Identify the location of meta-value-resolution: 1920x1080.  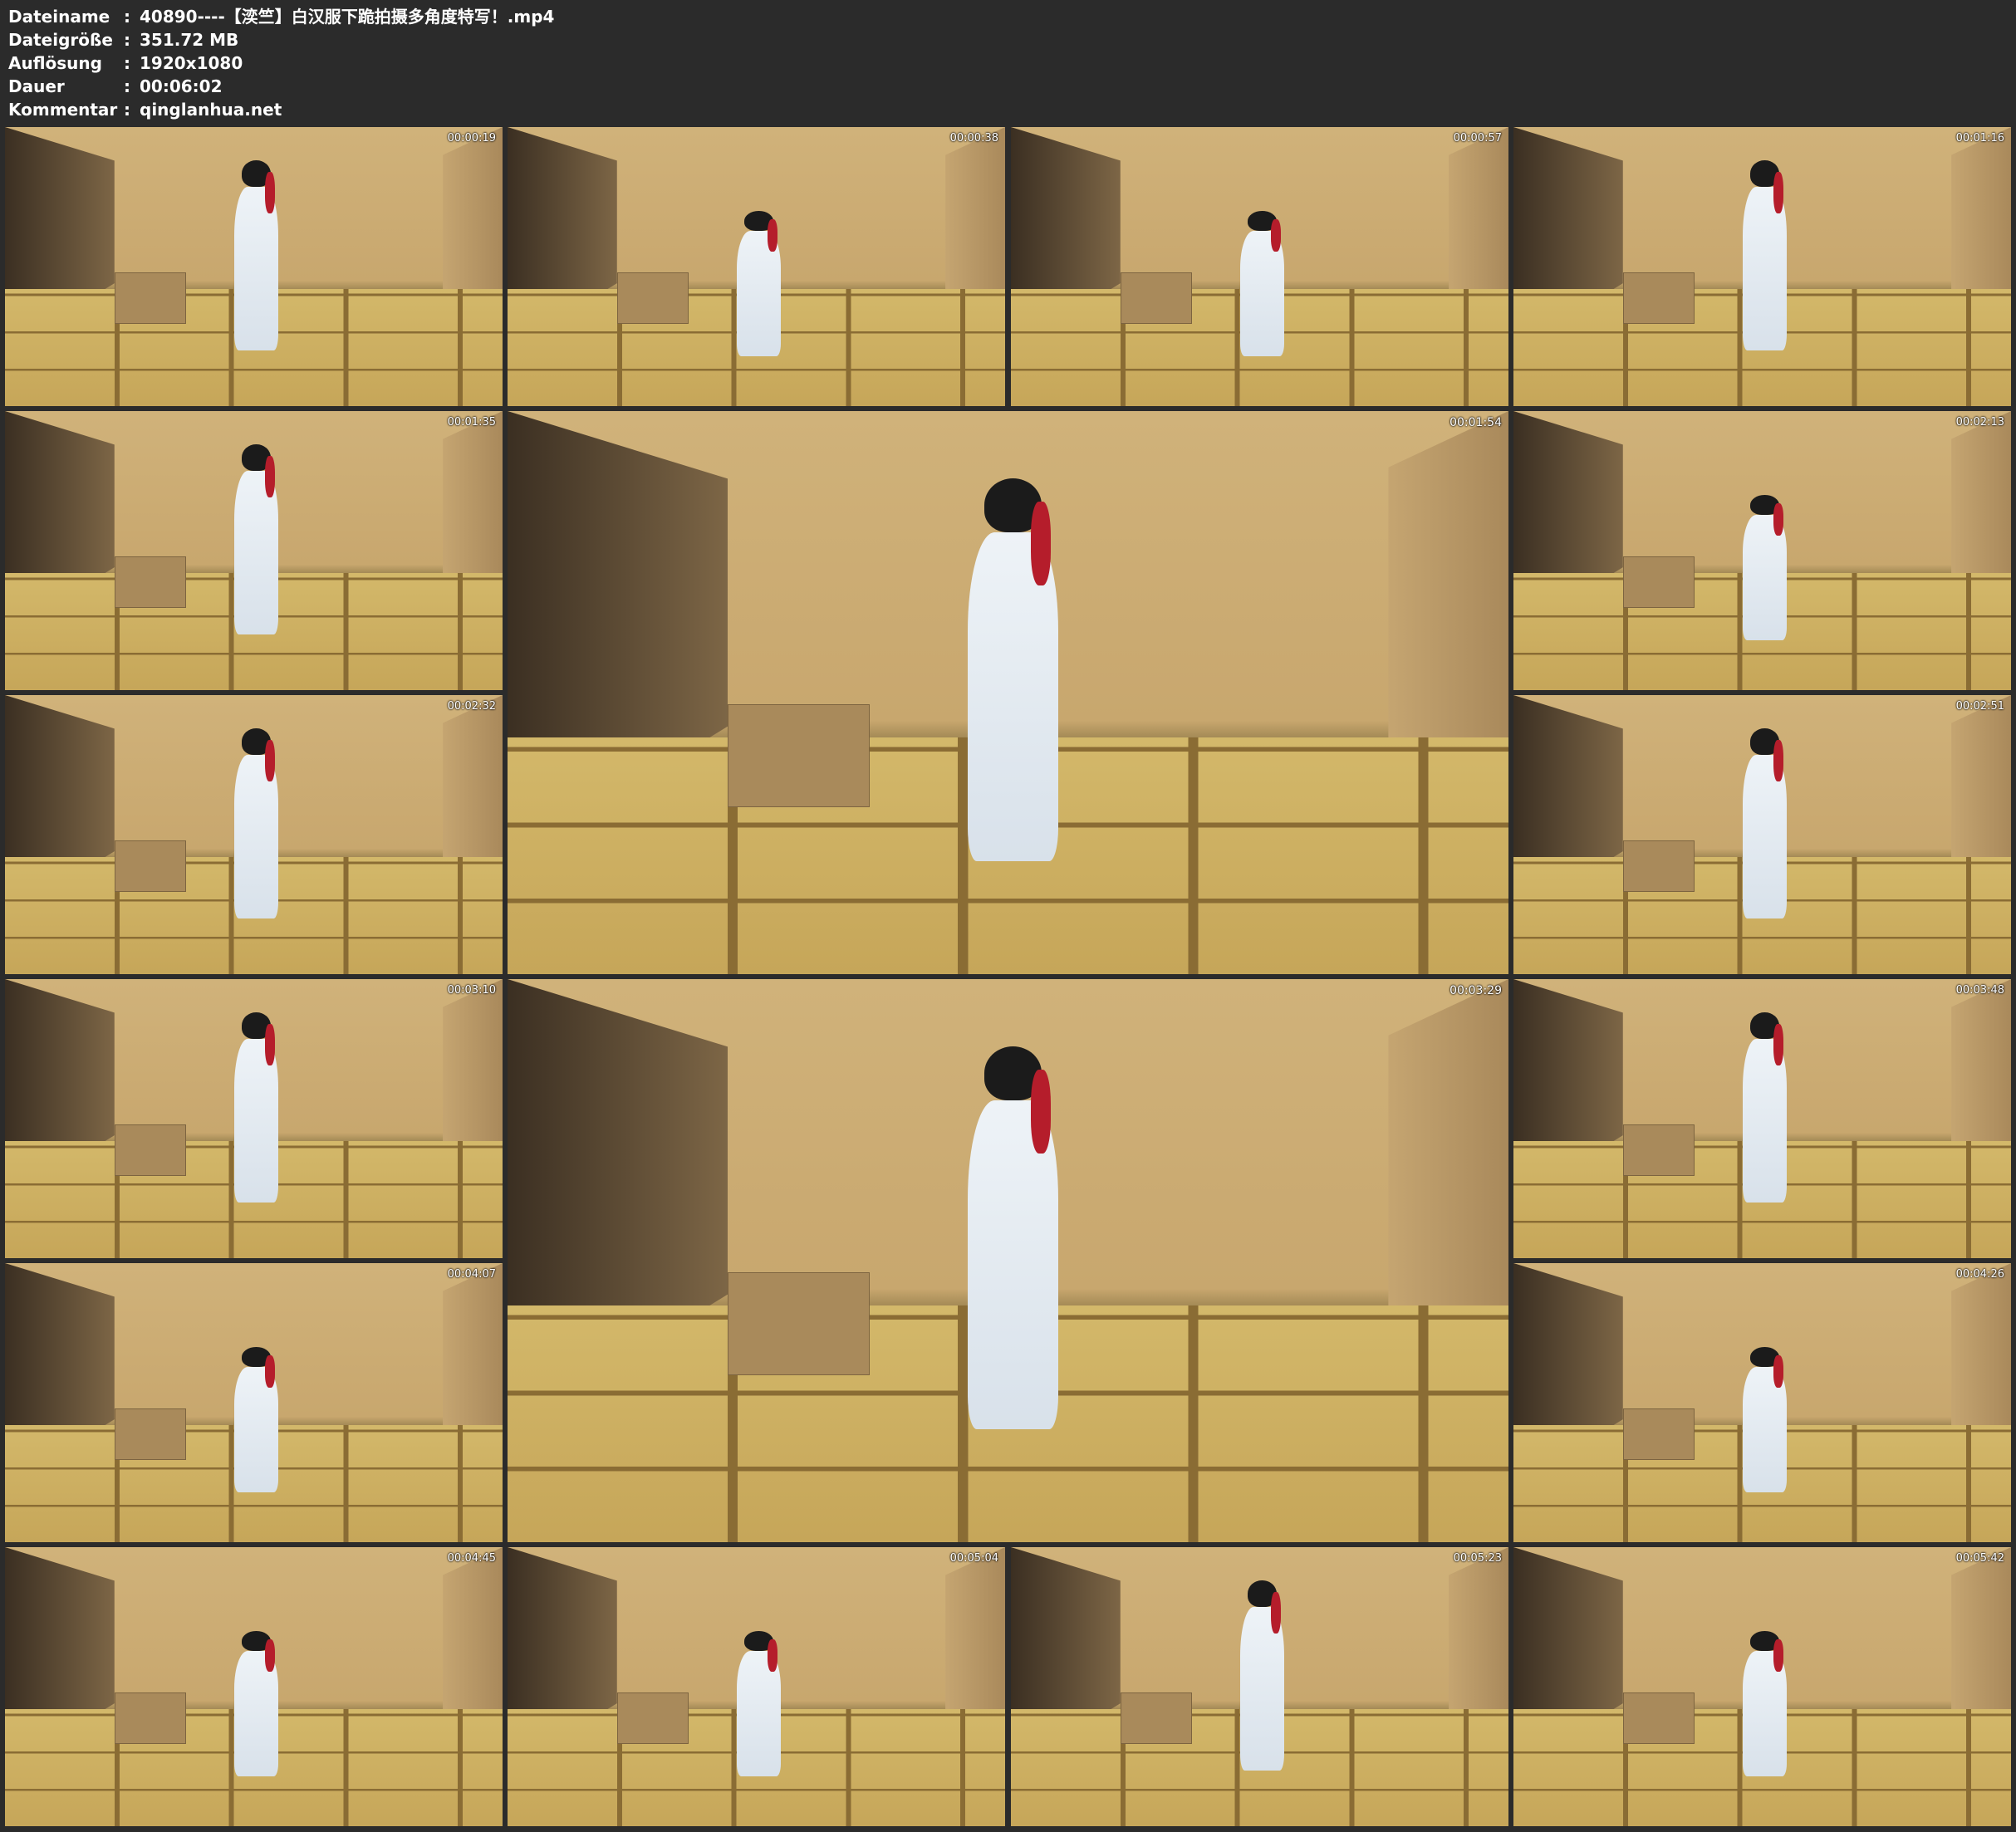
(191, 63).